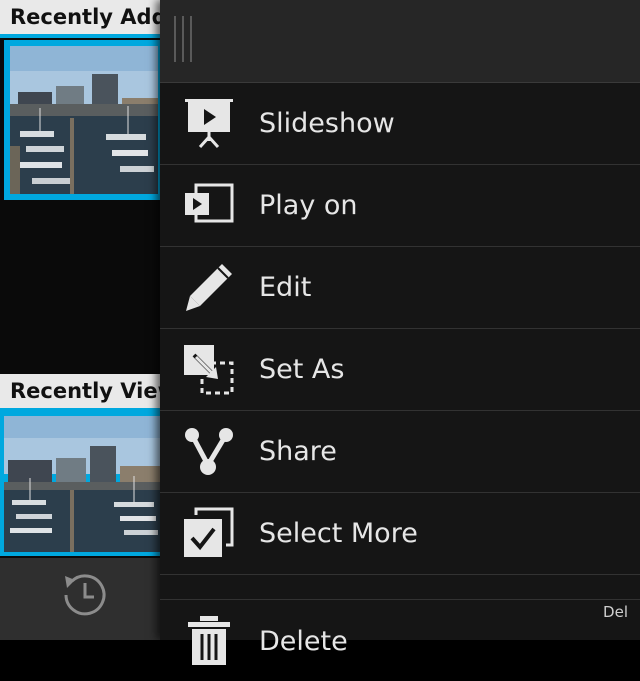 This screenshot has height=681, width=640. Describe the element at coordinates (209, 641) in the screenshot. I see `trash-icon` at that location.